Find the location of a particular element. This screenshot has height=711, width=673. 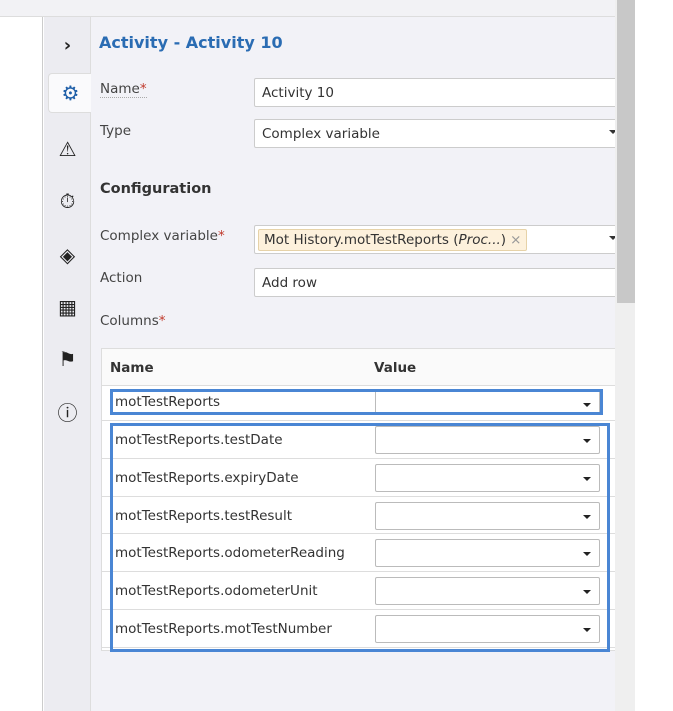

tag-text: Mot History.motTestReports ( is located at coordinates (361, 240).